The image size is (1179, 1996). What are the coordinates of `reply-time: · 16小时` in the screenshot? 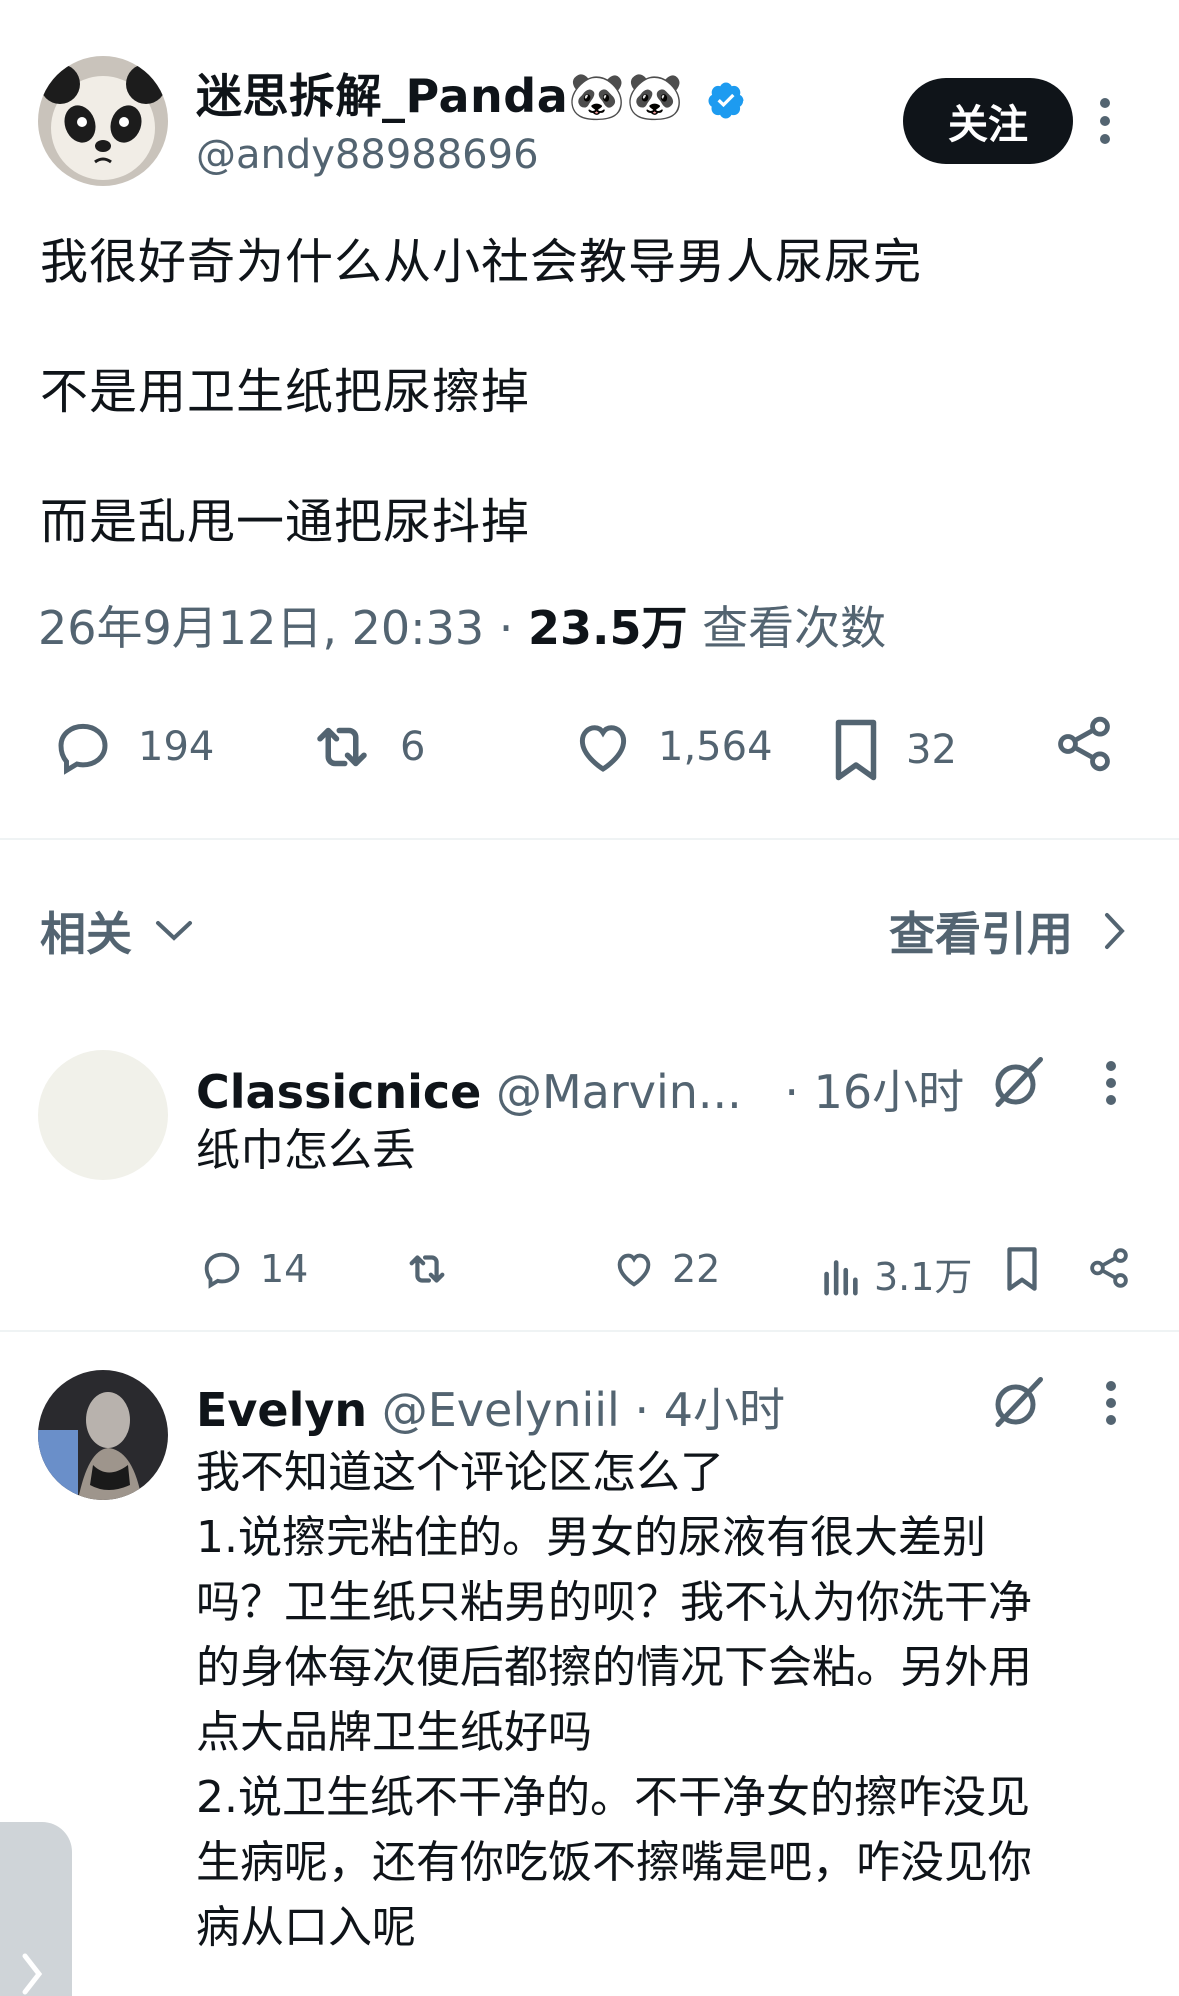 It's located at (874, 1092).